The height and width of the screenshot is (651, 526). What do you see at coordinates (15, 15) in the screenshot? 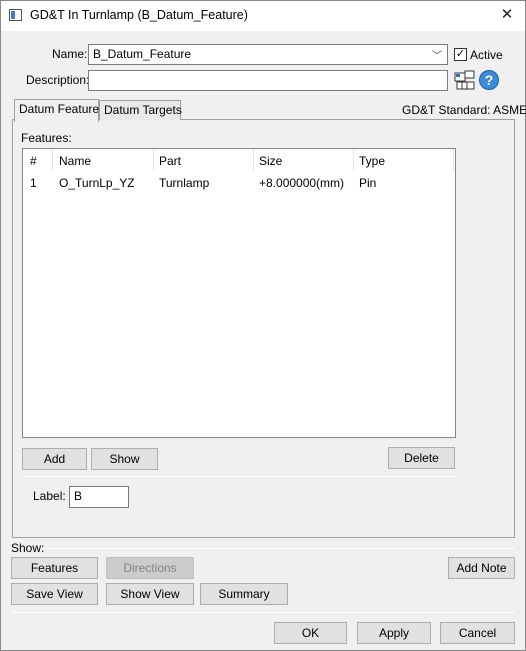
I see `app-window-icon` at bounding box center [15, 15].